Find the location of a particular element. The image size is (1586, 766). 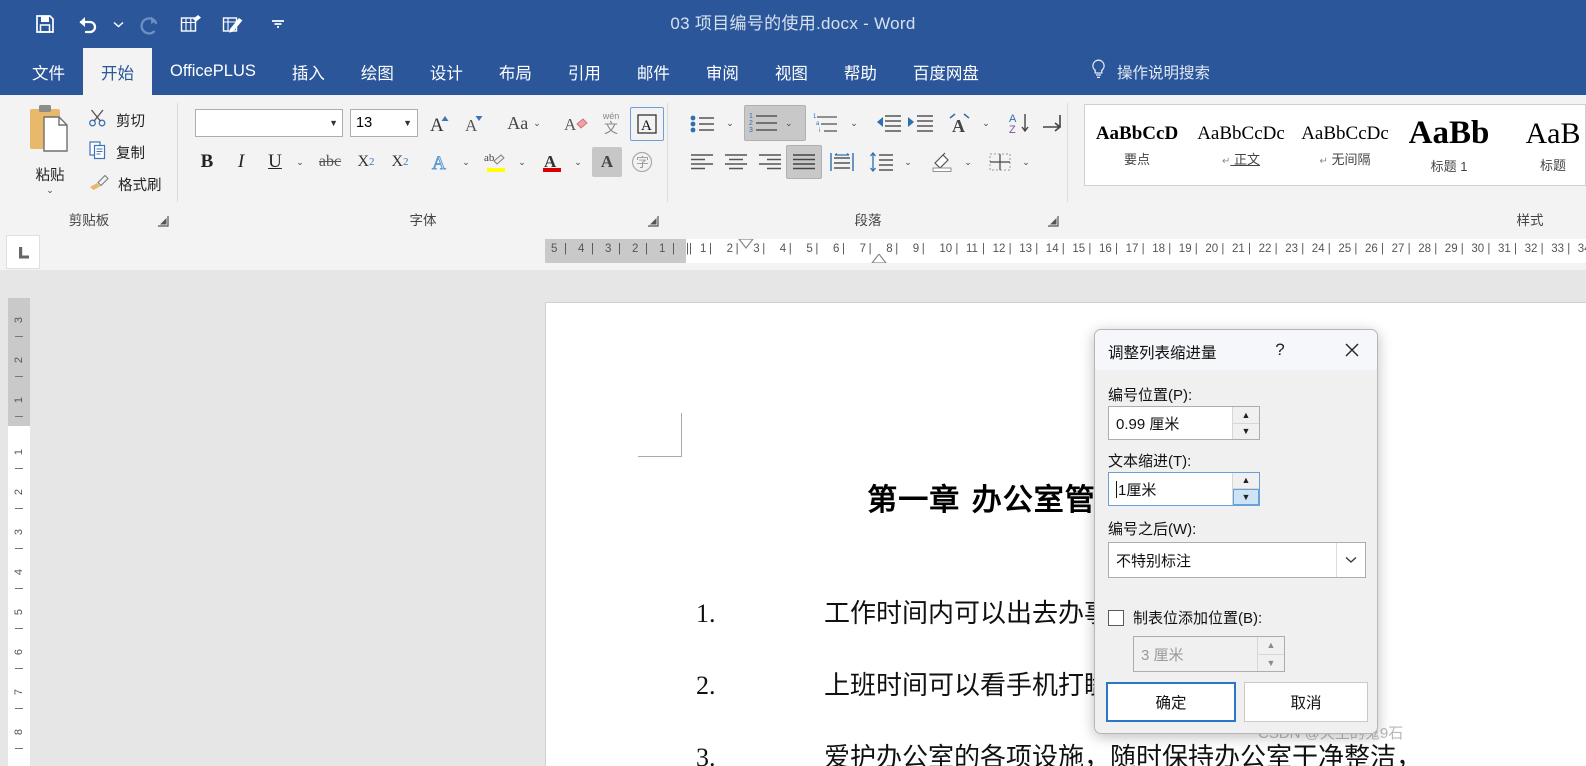

ok-button: 确定 is located at coordinates (1171, 702).